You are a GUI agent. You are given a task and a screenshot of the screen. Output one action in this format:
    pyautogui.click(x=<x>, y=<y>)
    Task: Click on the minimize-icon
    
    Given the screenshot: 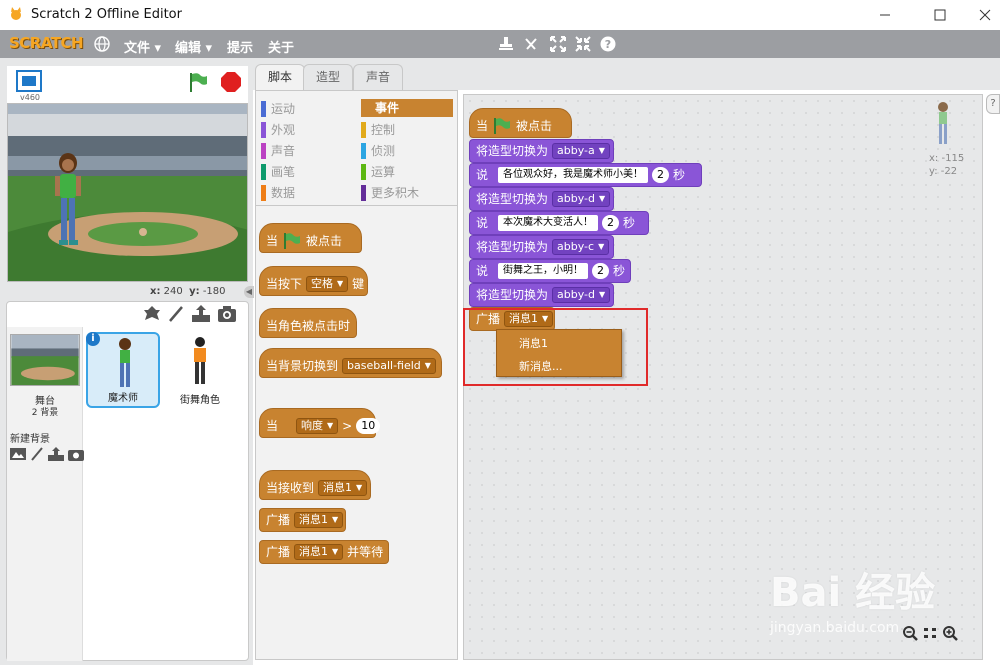 What is the action you would take?
    pyautogui.click(x=885, y=15)
    